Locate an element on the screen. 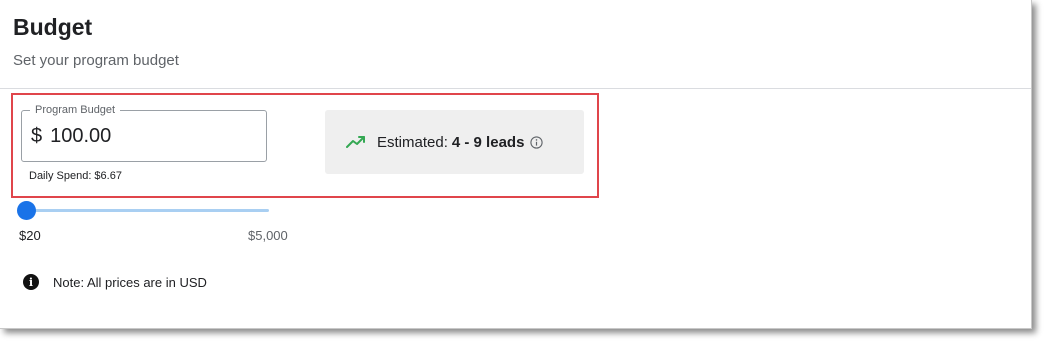 The height and width of the screenshot is (343, 1046). info-outline-icon is located at coordinates (537, 142).